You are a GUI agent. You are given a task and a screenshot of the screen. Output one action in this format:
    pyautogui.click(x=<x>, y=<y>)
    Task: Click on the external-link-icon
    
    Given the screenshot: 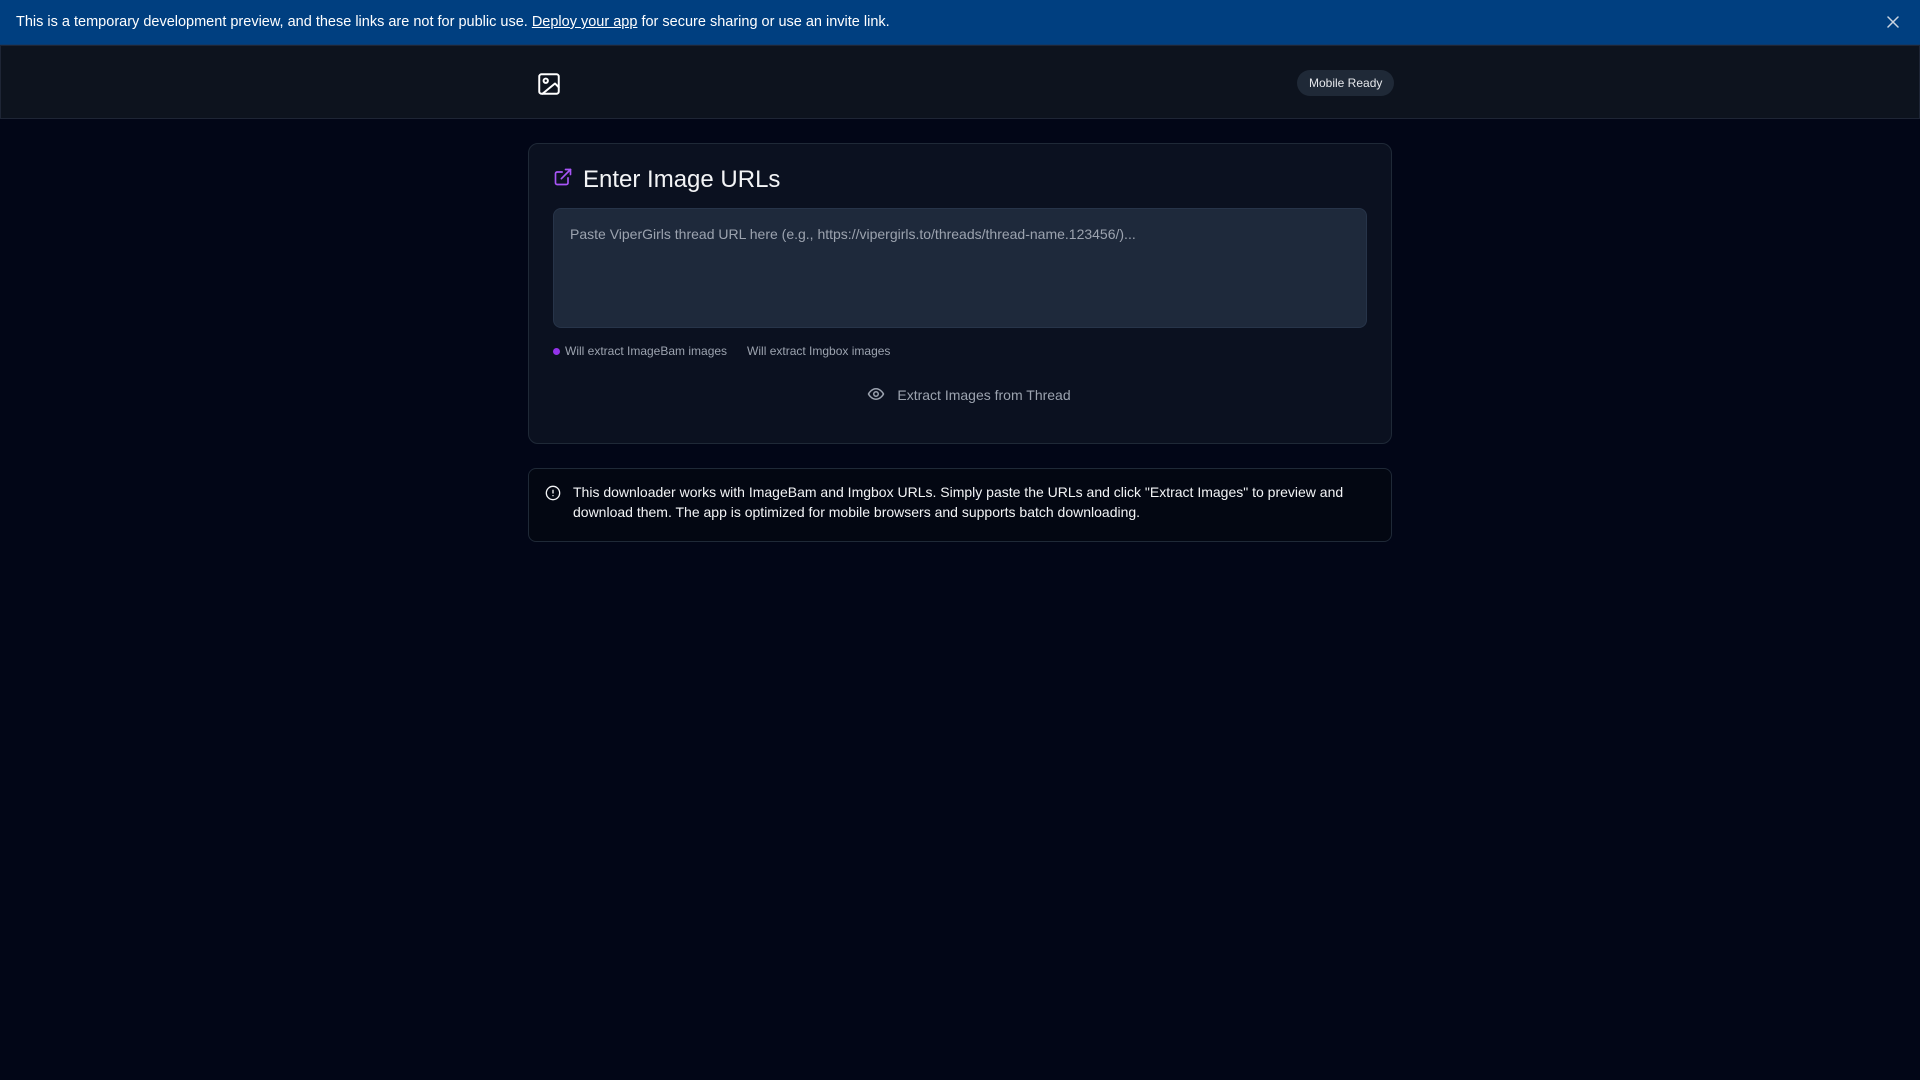 What is the action you would take?
    pyautogui.click(x=563, y=180)
    